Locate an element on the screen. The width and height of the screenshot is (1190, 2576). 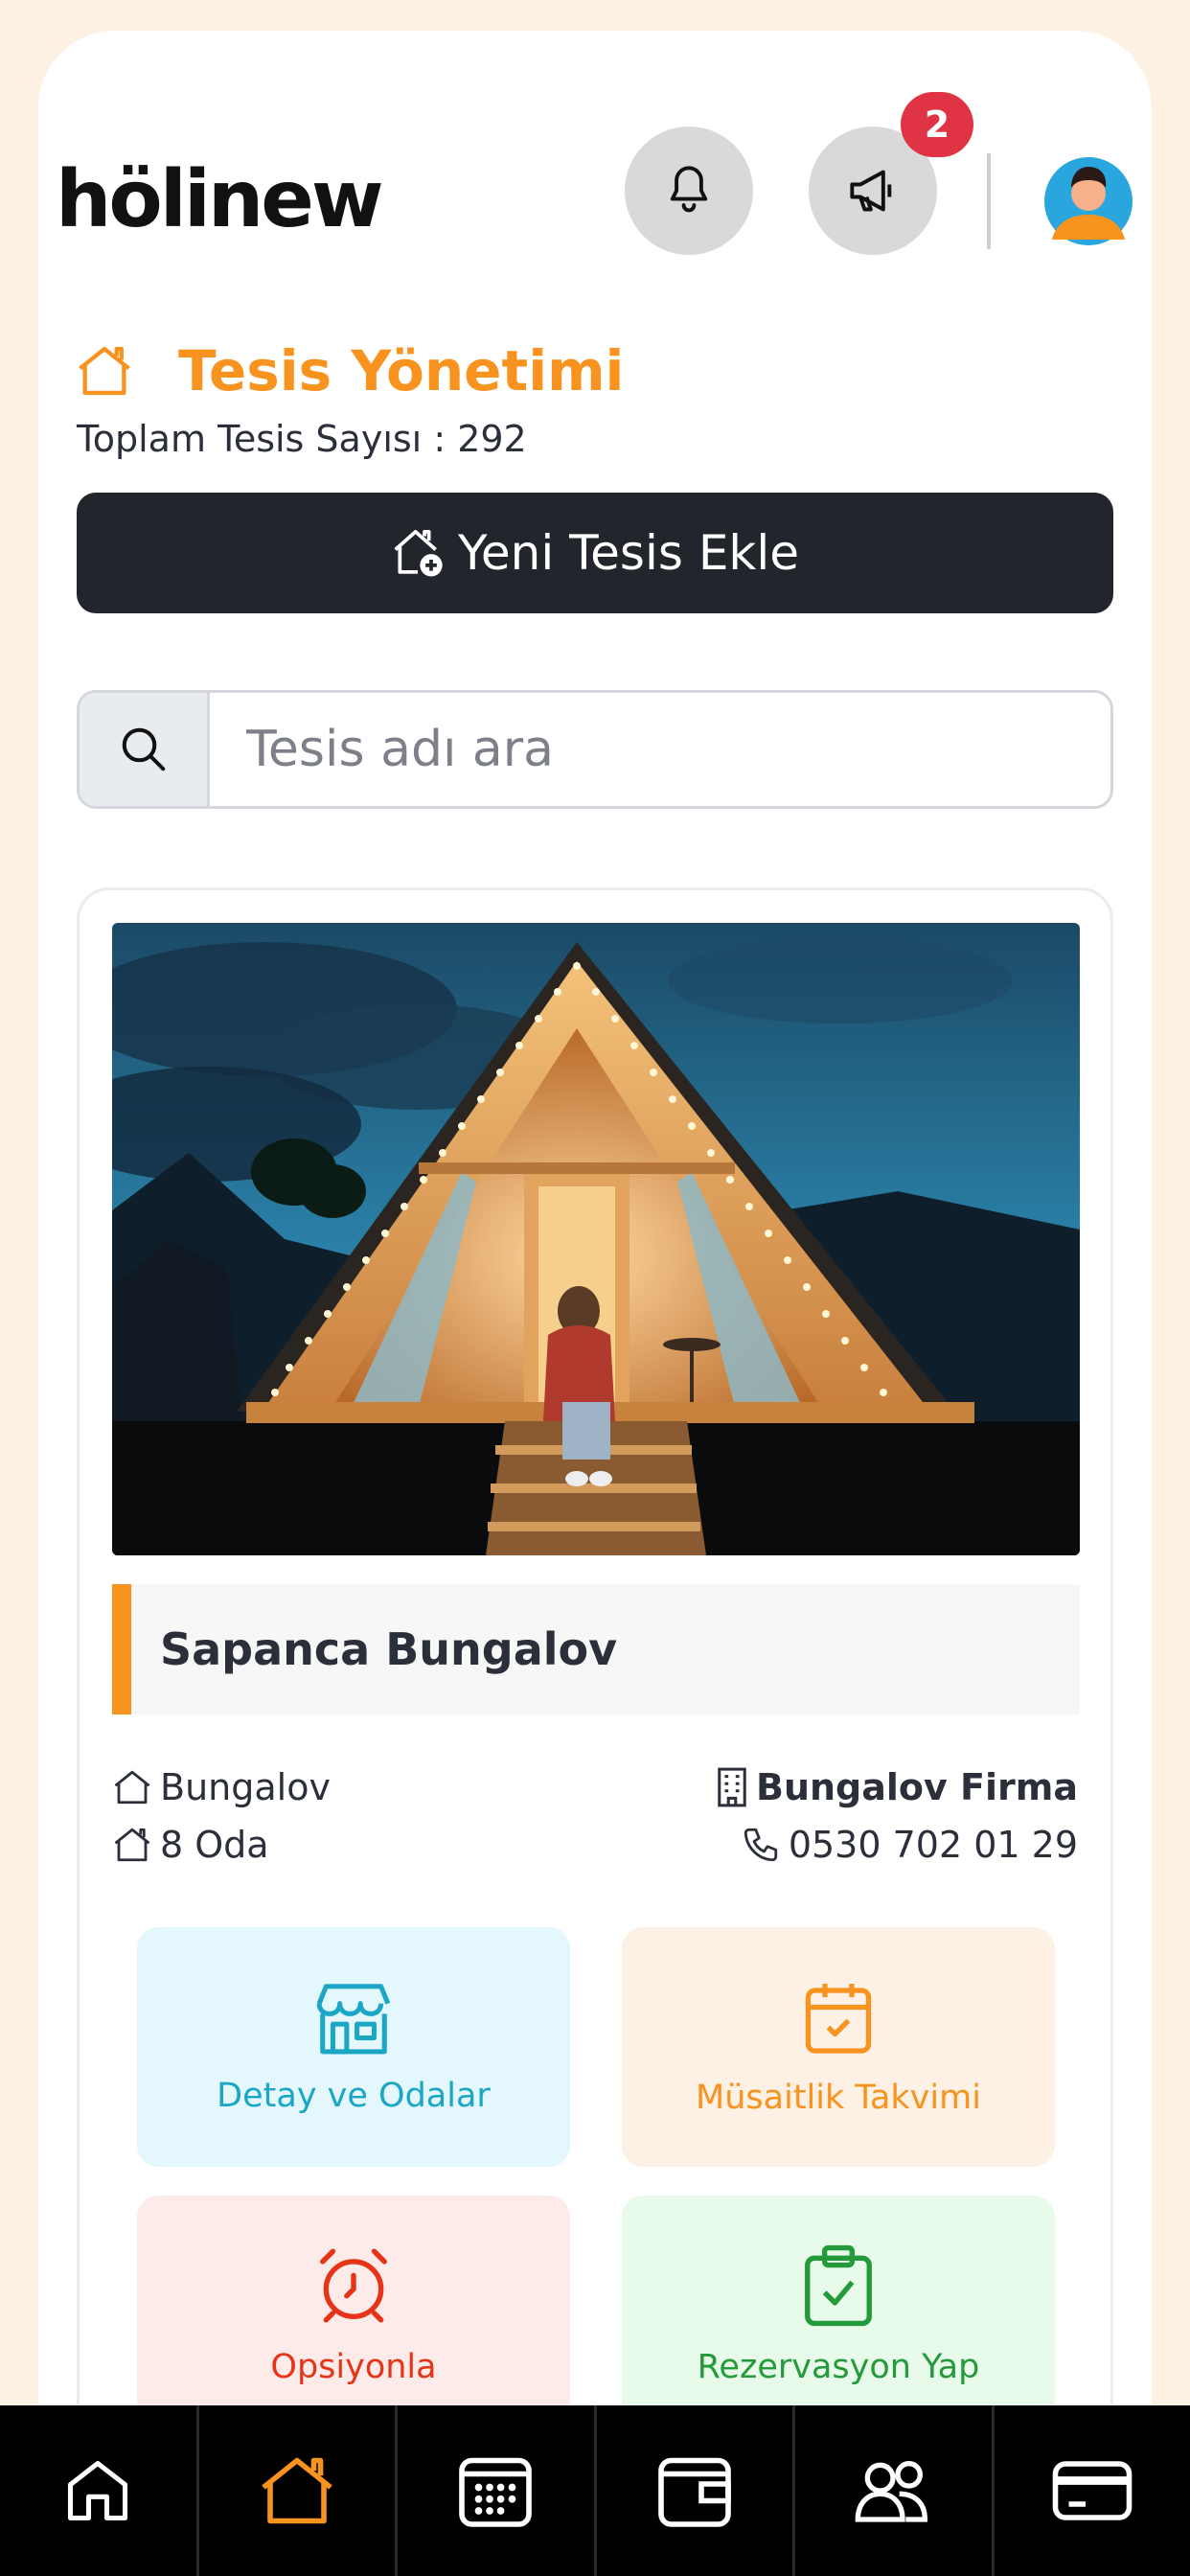
header-divider is located at coordinates (989, 201).